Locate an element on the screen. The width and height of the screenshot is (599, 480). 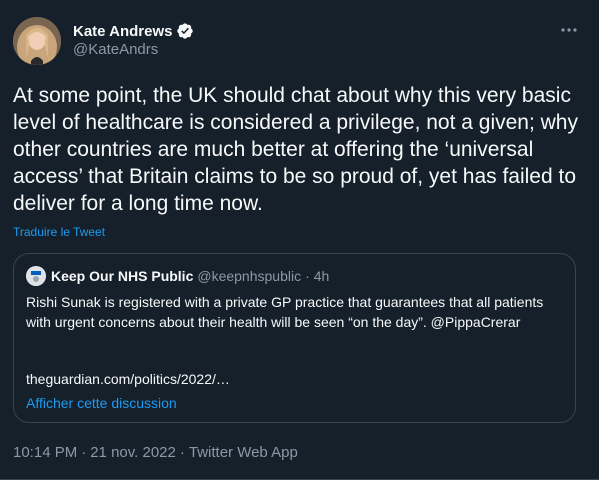
tweet-meta: 10:14 PM · 21 nov. 2022 · Twitter Web App is located at coordinates (155, 452).